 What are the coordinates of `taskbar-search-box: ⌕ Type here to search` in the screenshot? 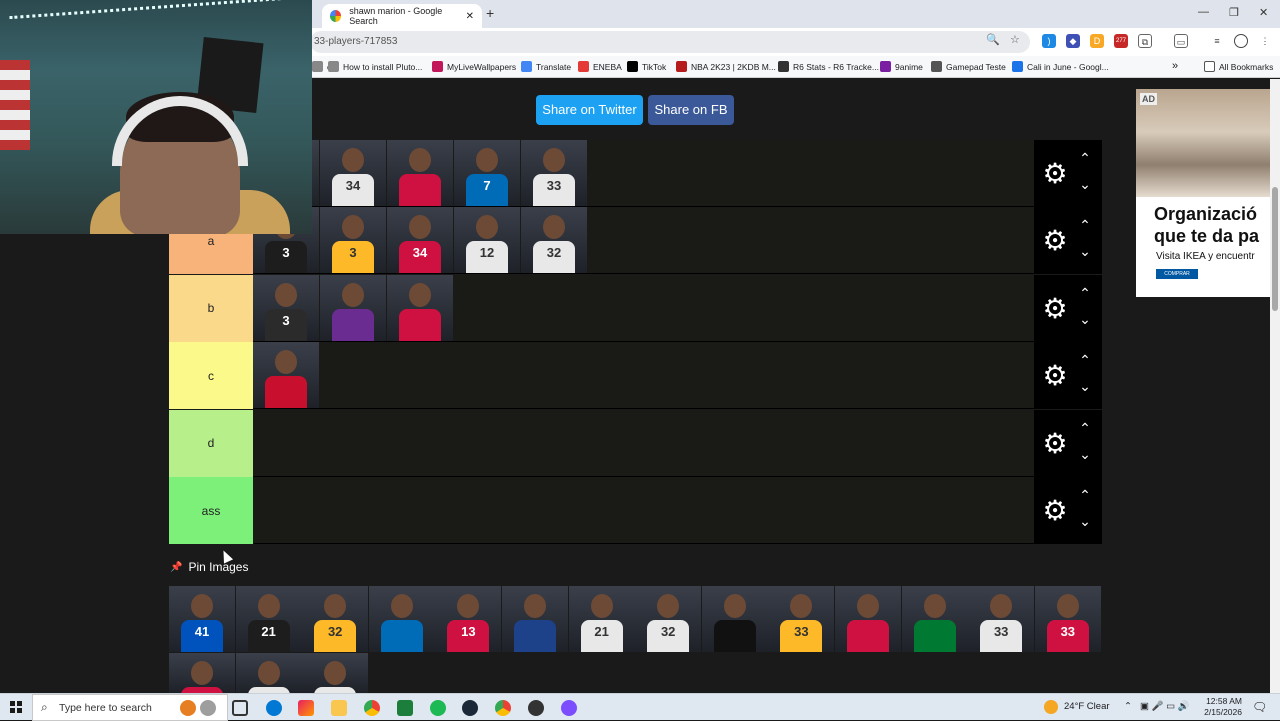 It's located at (130, 707).